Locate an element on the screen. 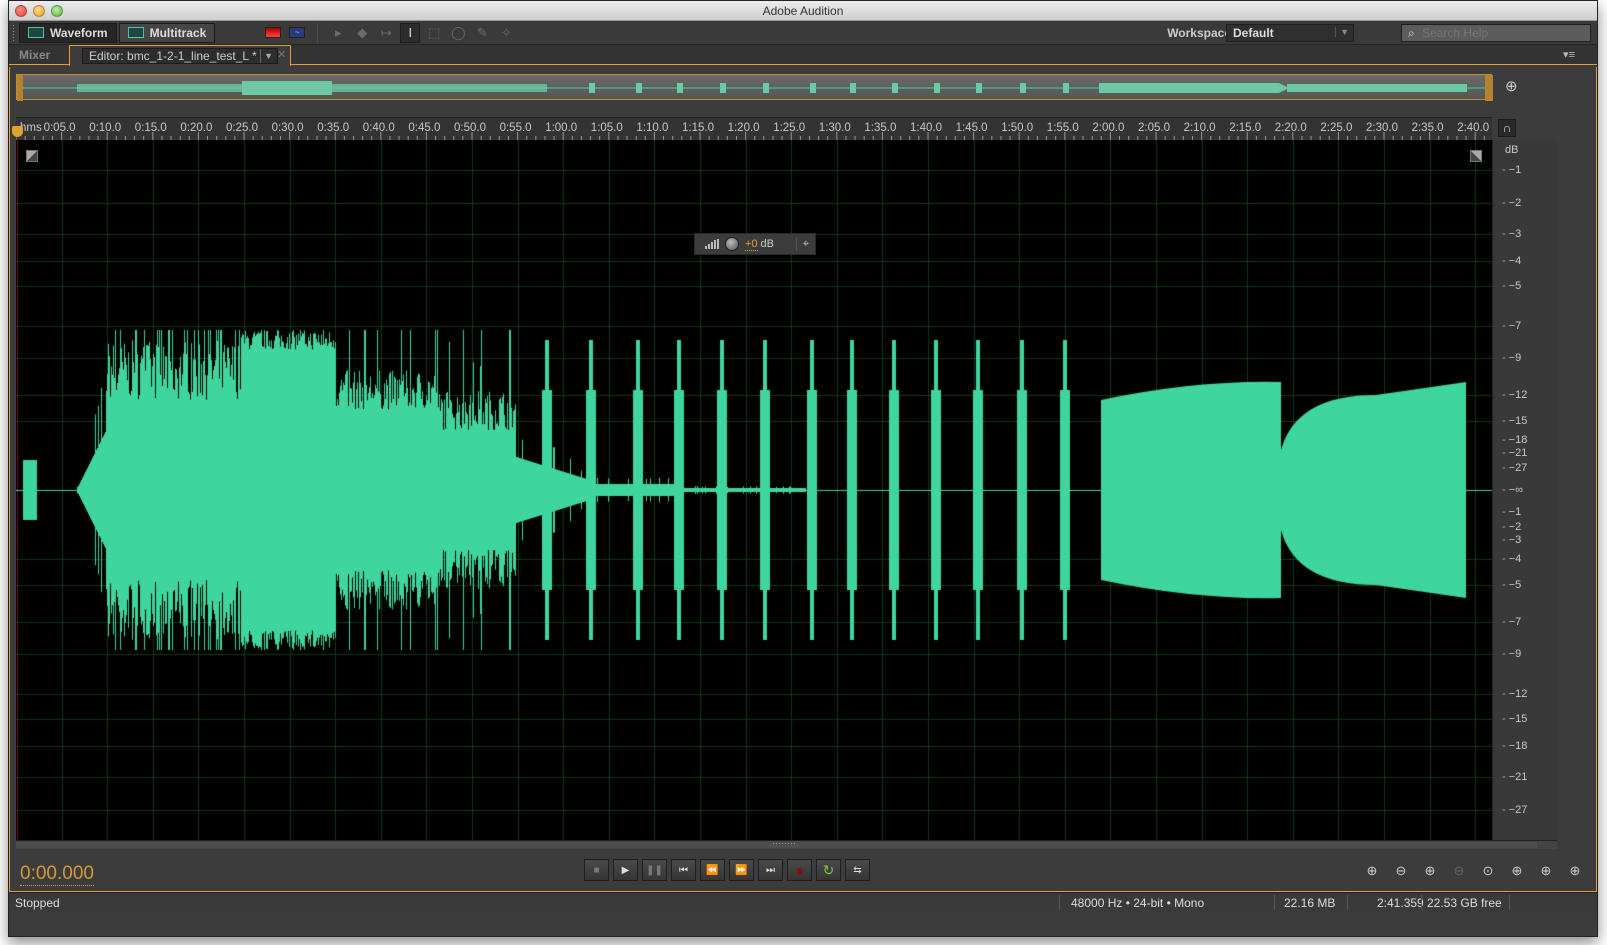  db-tick-label: −15 is located at coordinates (1515, 719).